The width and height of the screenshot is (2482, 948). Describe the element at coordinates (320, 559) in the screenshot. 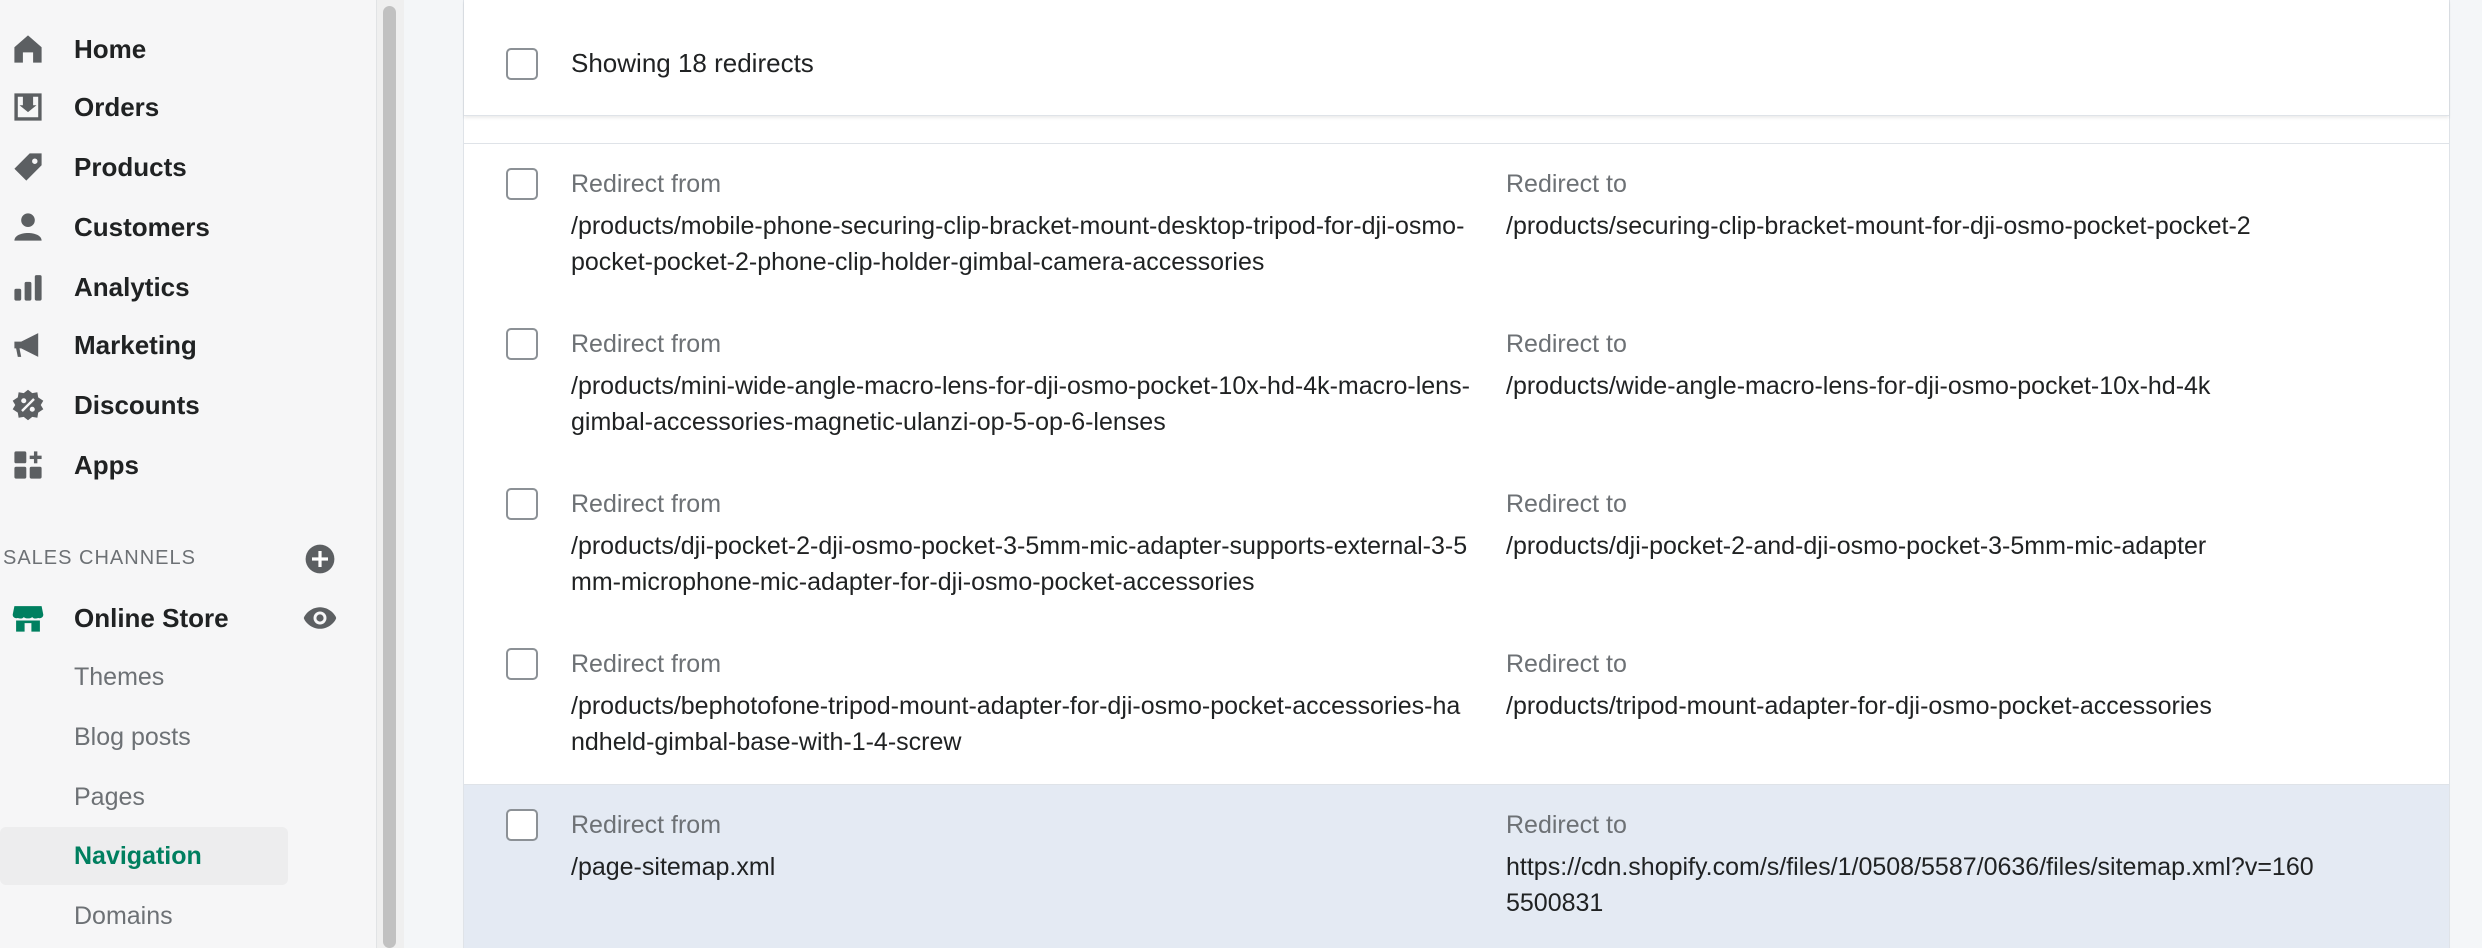

I see `add-sales-channel-icon` at that location.